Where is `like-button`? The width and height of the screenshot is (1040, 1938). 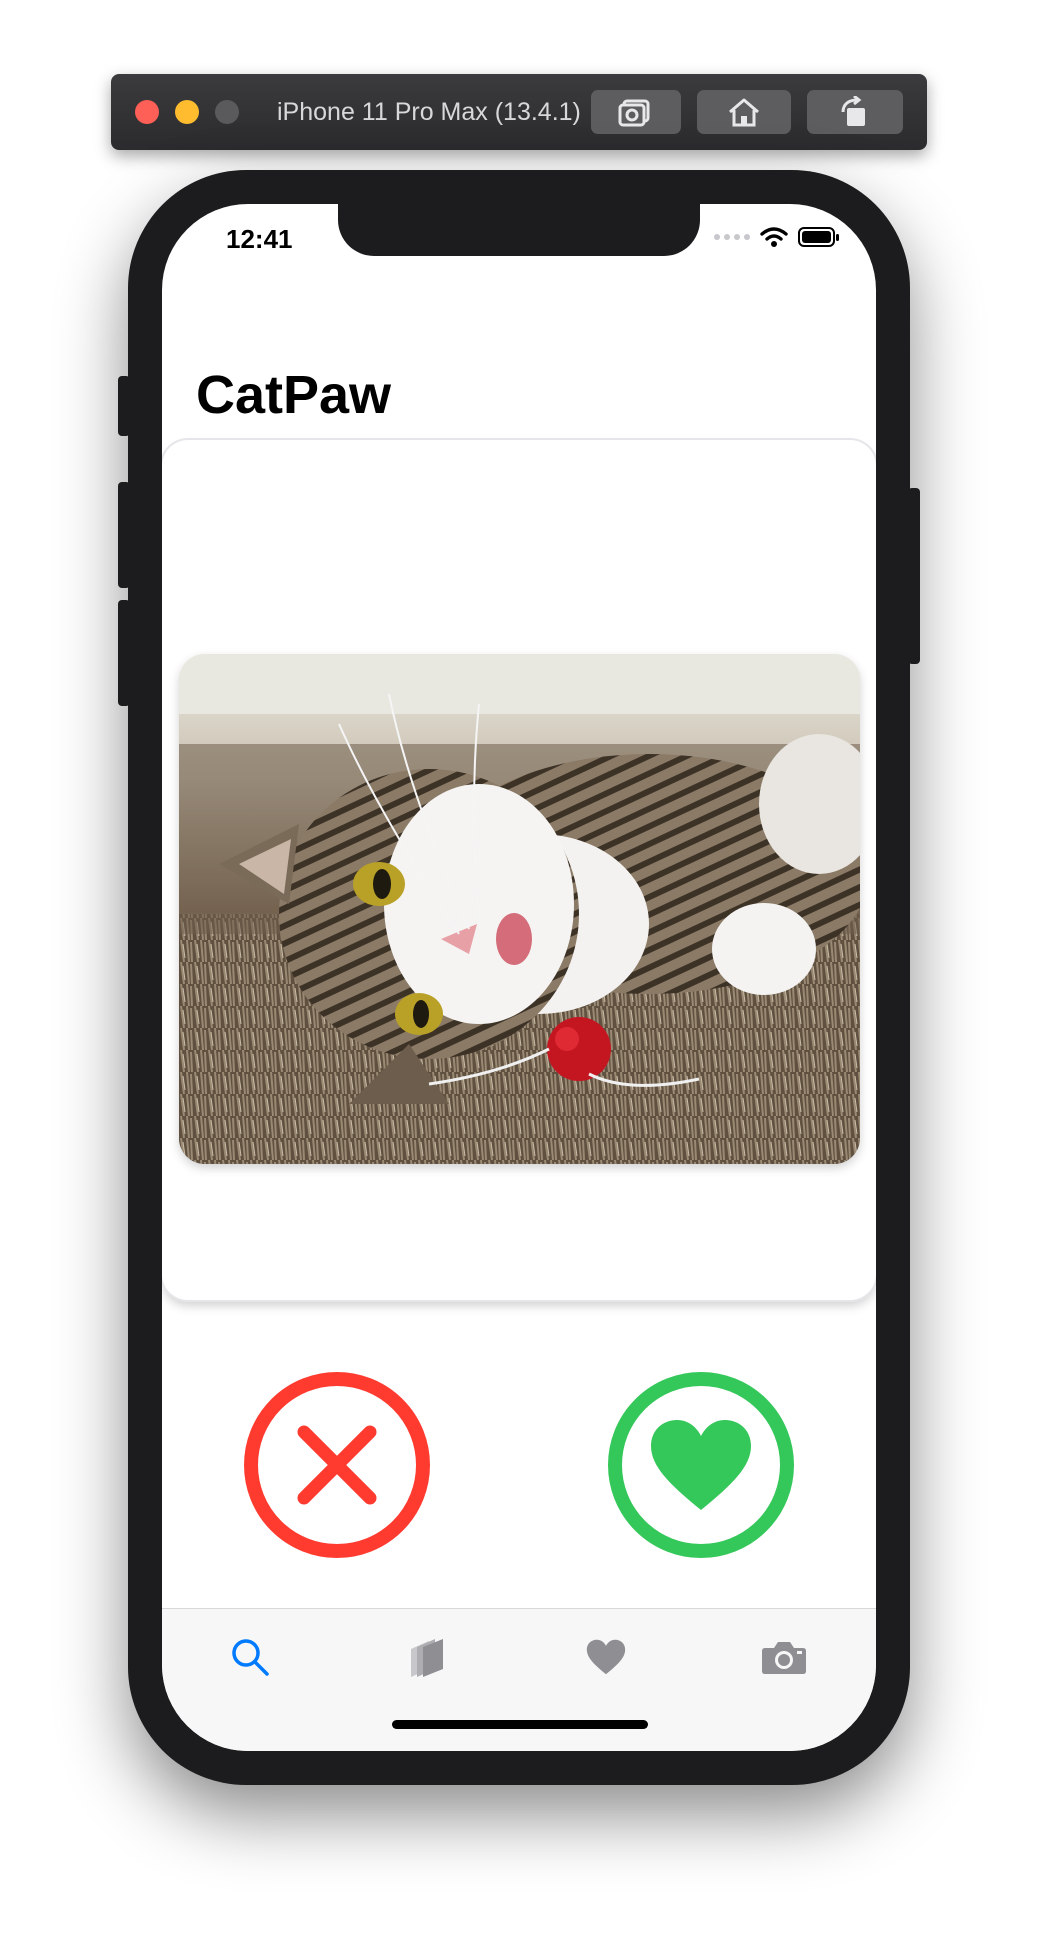 like-button is located at coordinates (701, 1465).